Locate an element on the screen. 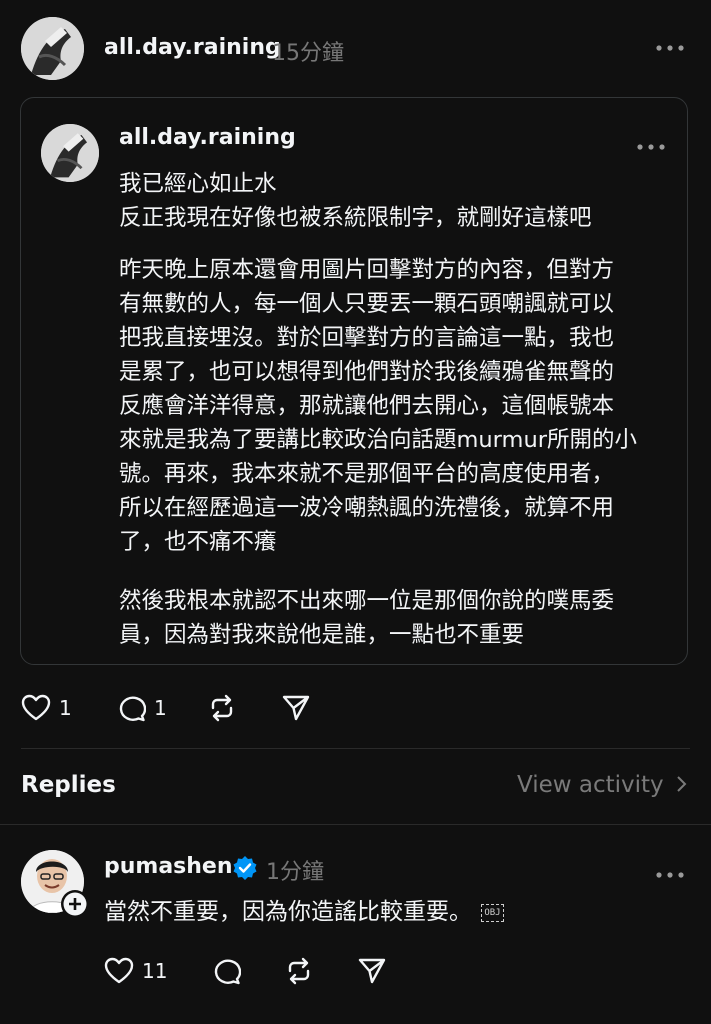 Image resolution: width=711 pixels, height=1024 pixels. quoted-line: 了，也不痛不癢 is located at coordinates (198, 542).